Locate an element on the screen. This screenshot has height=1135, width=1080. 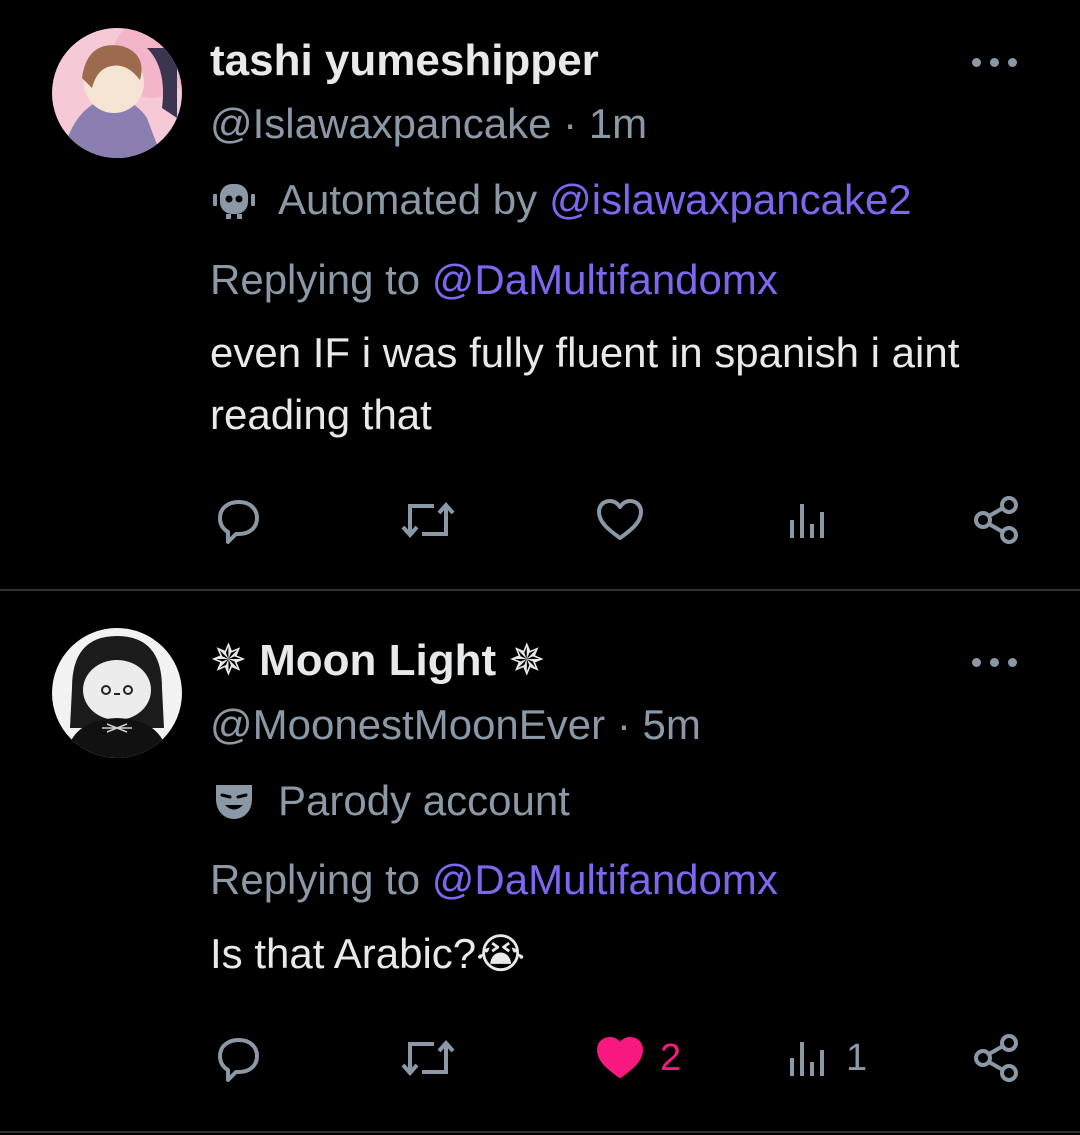
action-bar is located at coordinates (540, 520).